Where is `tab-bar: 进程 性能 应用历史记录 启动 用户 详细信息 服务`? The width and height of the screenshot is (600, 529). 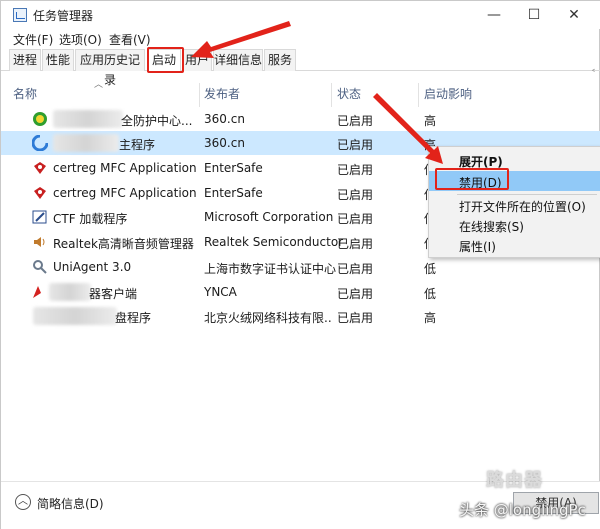
tab-bar: 进程 性能 应用历史记录 启动 用户 详细信息 服务 is located at coordinates (300, 68).